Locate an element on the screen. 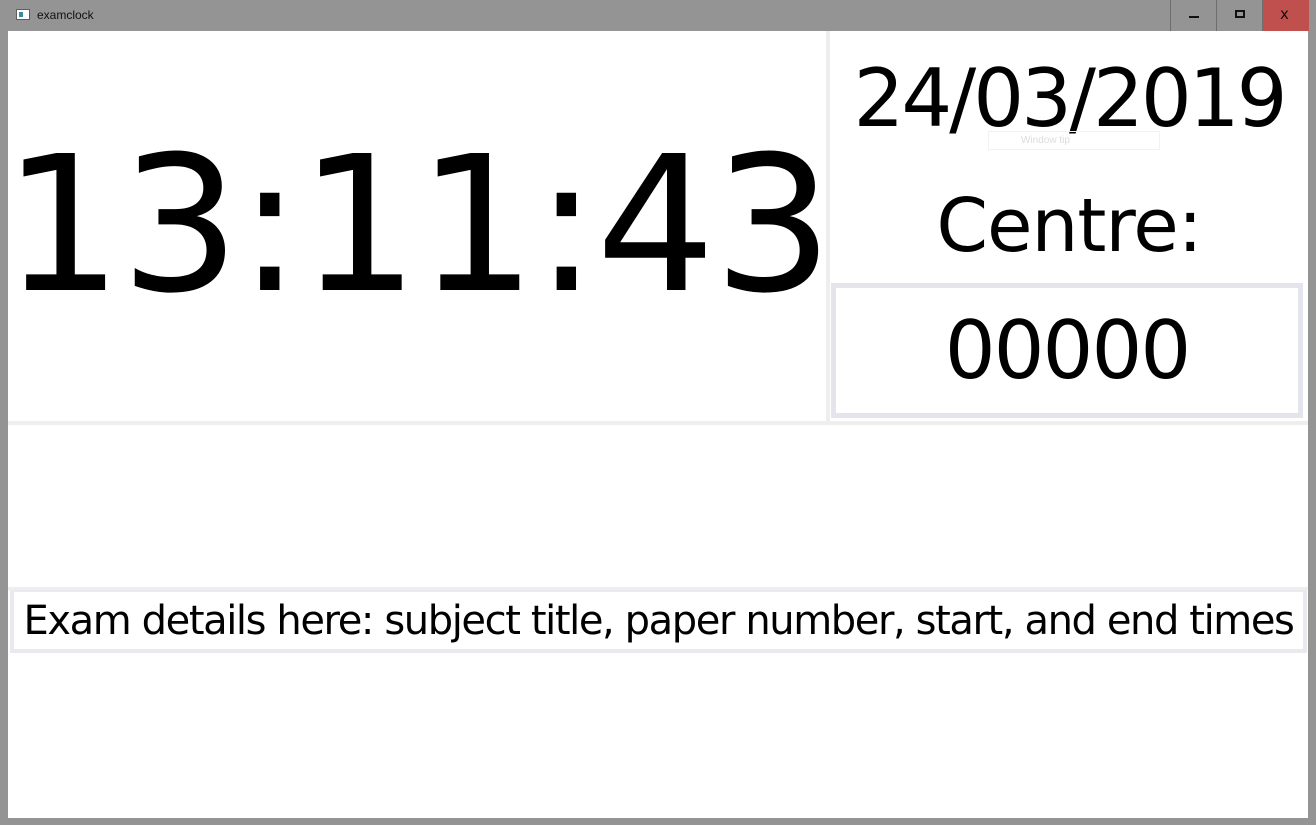 This screenshot has width=1316, height=825. horizontal-divider is located at coordinates (658, 423).